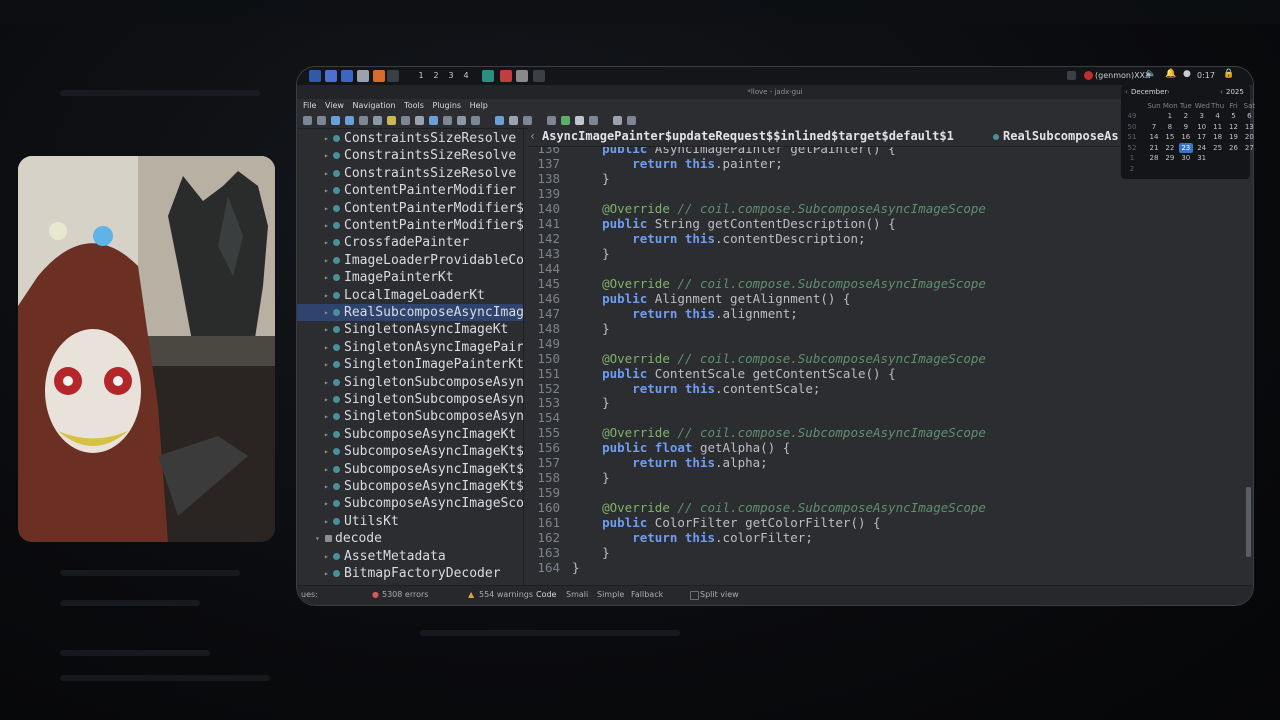  Describe the element at coordinates (1154, 158) in the screenshot. I see `calendar-day: 28` at that location.